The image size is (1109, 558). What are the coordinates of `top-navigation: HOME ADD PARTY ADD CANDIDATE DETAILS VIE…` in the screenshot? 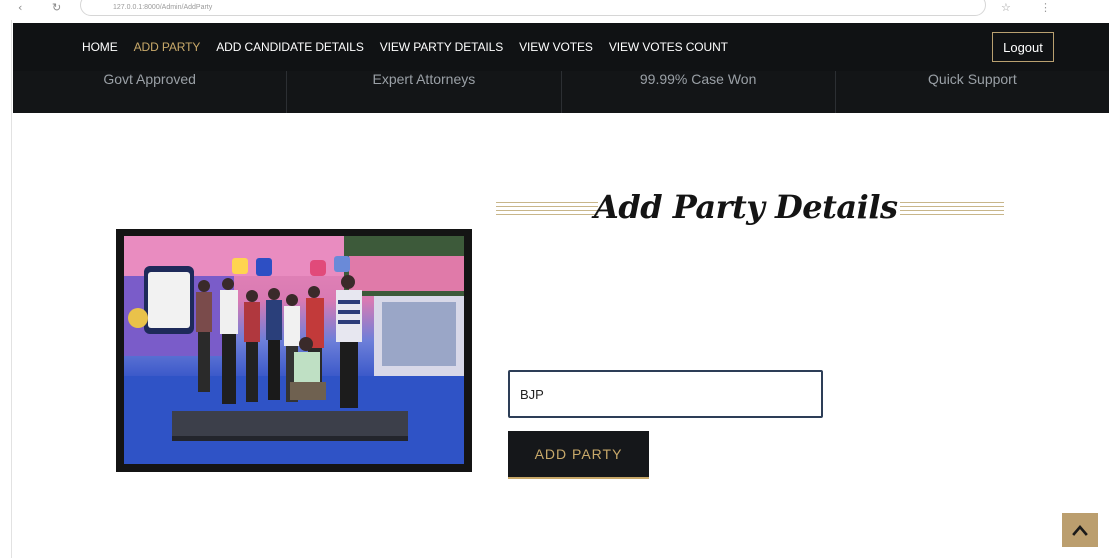 It's located at (561, 47).